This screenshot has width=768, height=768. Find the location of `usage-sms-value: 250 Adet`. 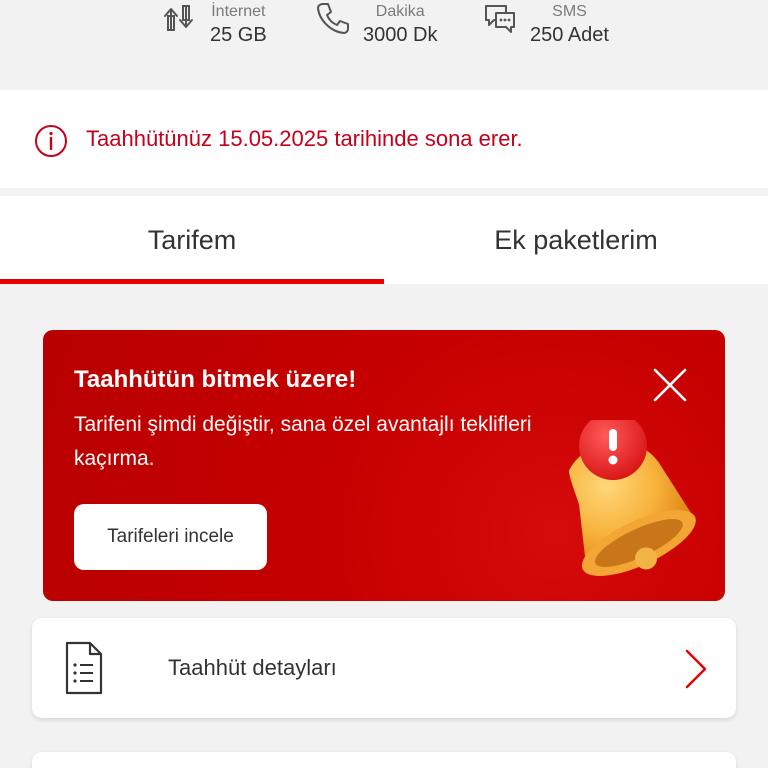

usage-sms-value: 250 Adet is located at coordinates (569, 35).